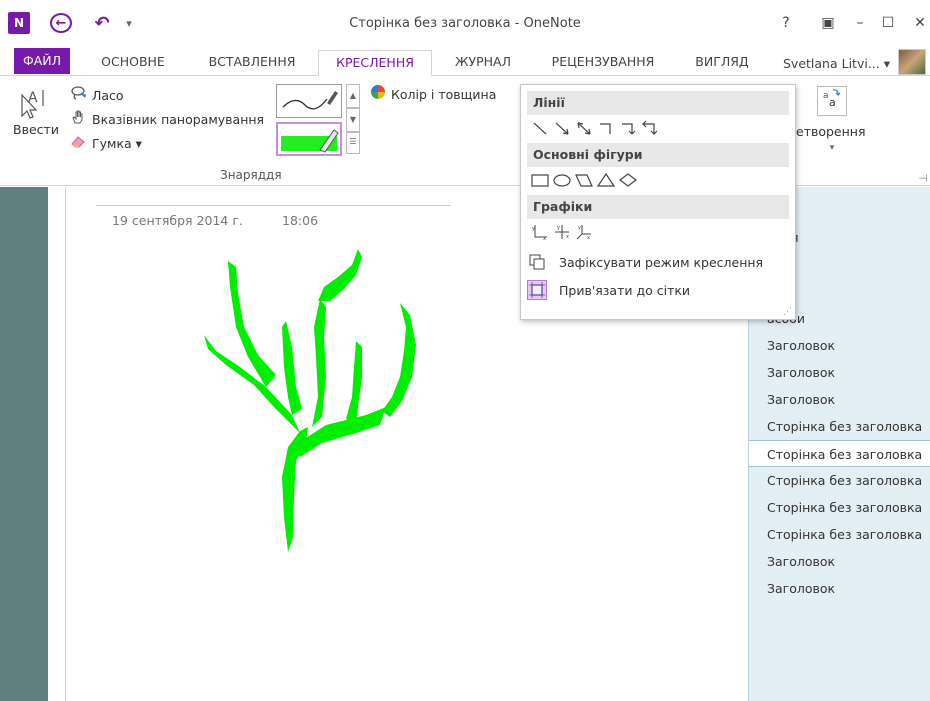  I want to click on graphs-row: yx yx yx, so click(562, 232).